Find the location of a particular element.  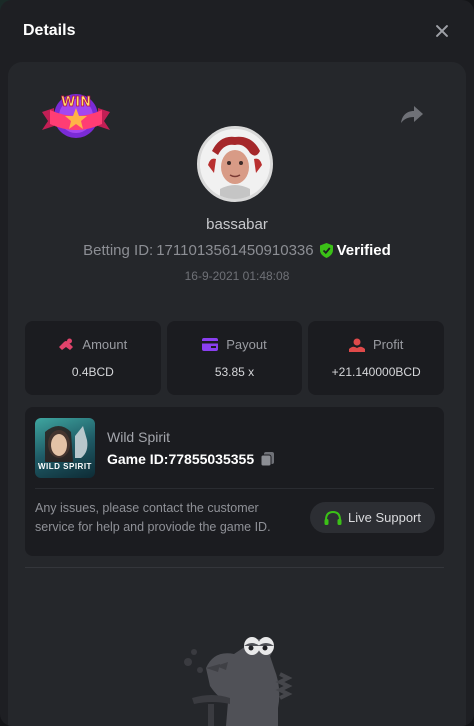

copy-icon is located at coordinates (268, 459).